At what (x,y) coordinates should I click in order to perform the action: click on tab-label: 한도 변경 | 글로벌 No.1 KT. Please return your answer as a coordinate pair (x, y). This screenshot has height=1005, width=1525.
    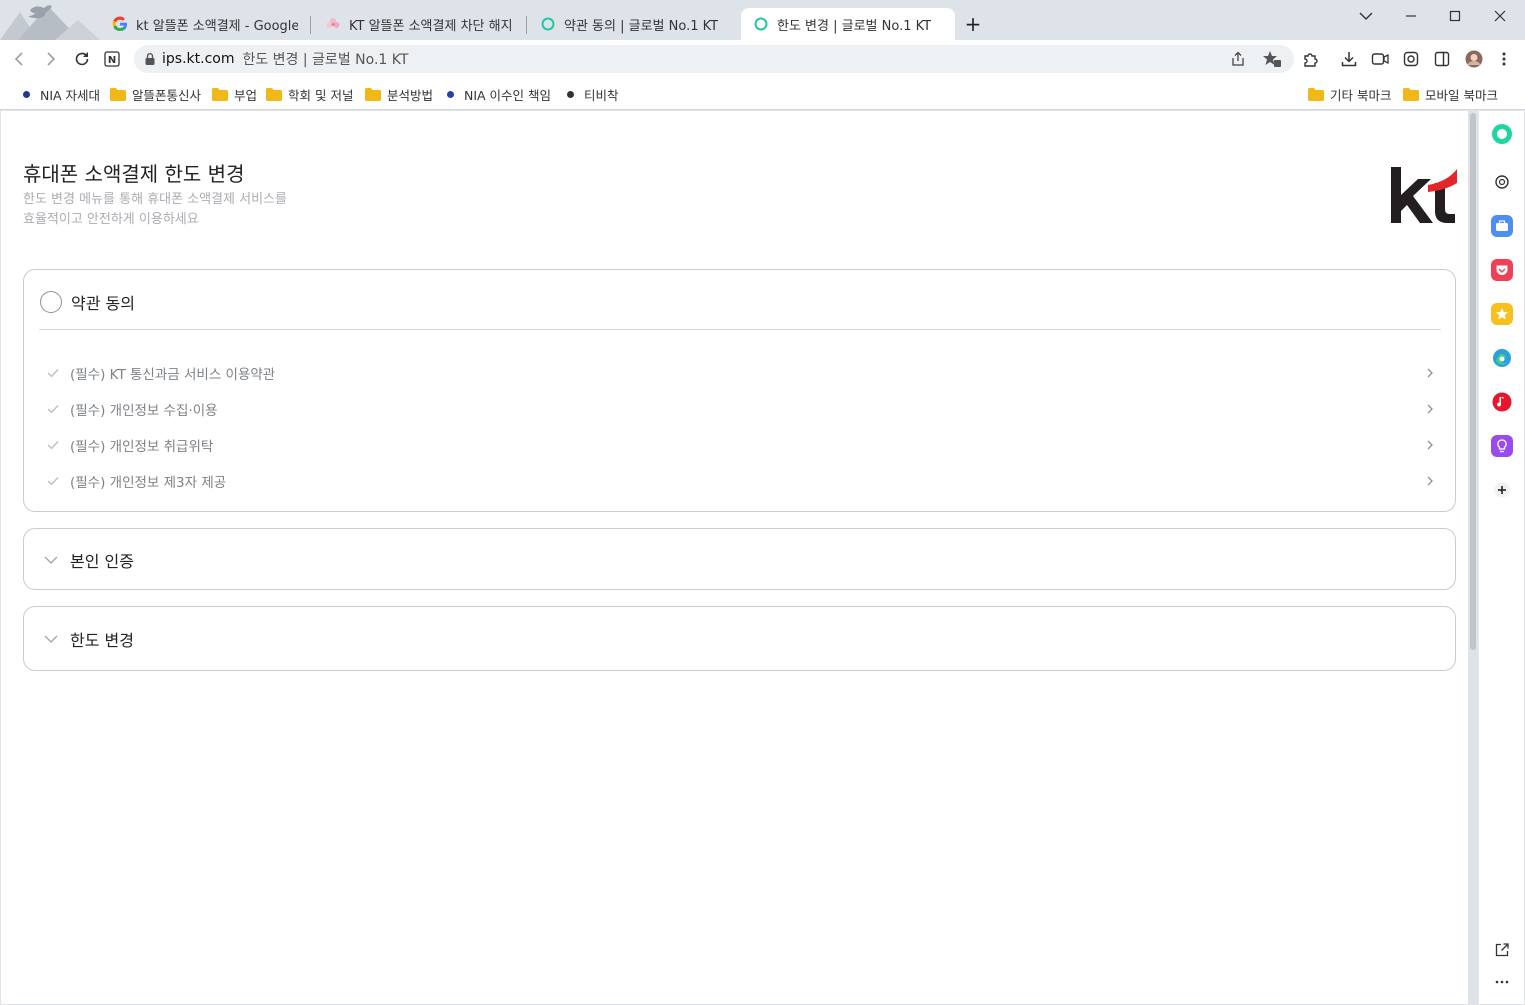
    Looking at the image, I should click on (854, 26).